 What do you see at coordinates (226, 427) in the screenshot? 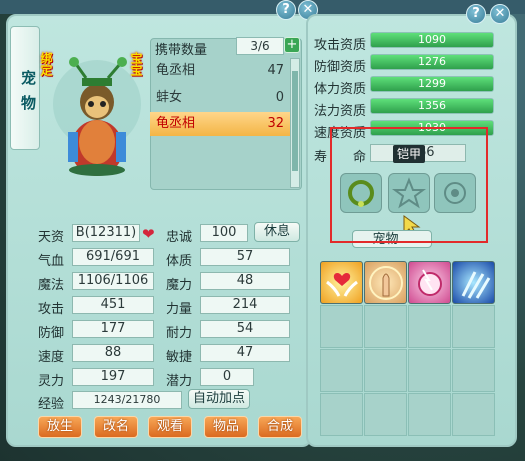
I see `items-button: 物品` at bounding box center [226, 427].